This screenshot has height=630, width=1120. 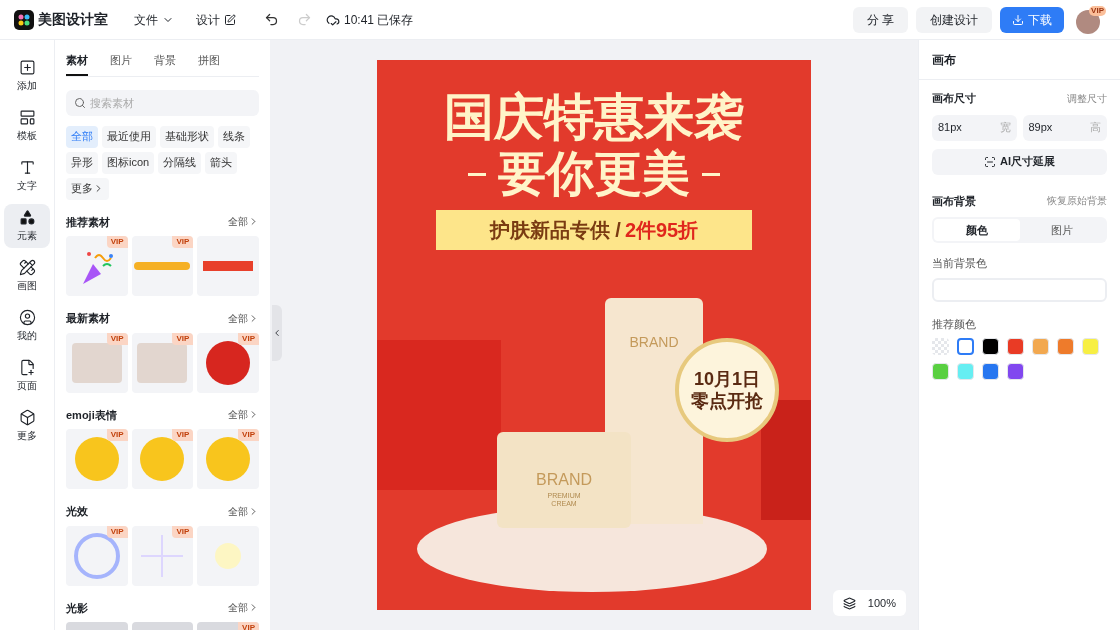 What do you see at coordinates (1032, 19) in the screenshot?
I see `download-button: 下载` at bounding box center [1032, 19].